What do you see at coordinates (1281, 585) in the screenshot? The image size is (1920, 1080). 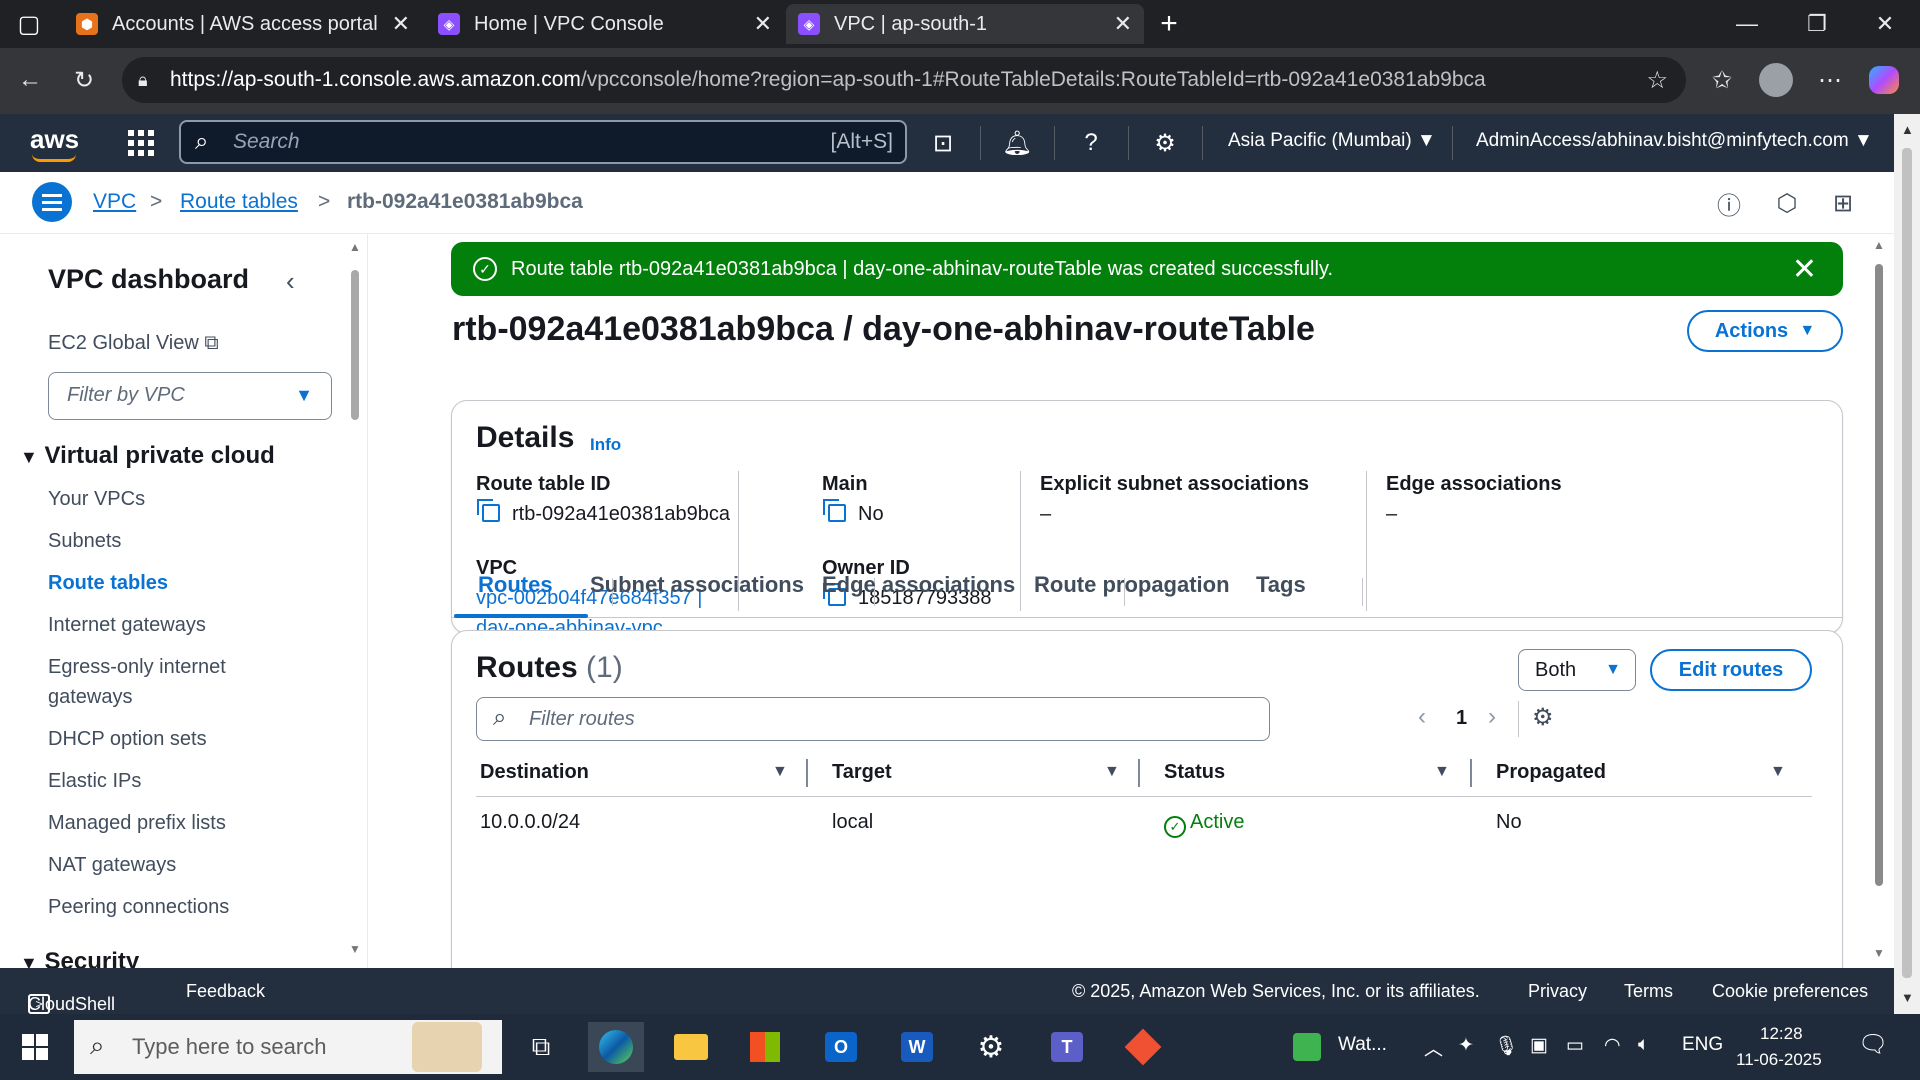 I see `tab-tags: Tags` at bounding box center [1281, 585].